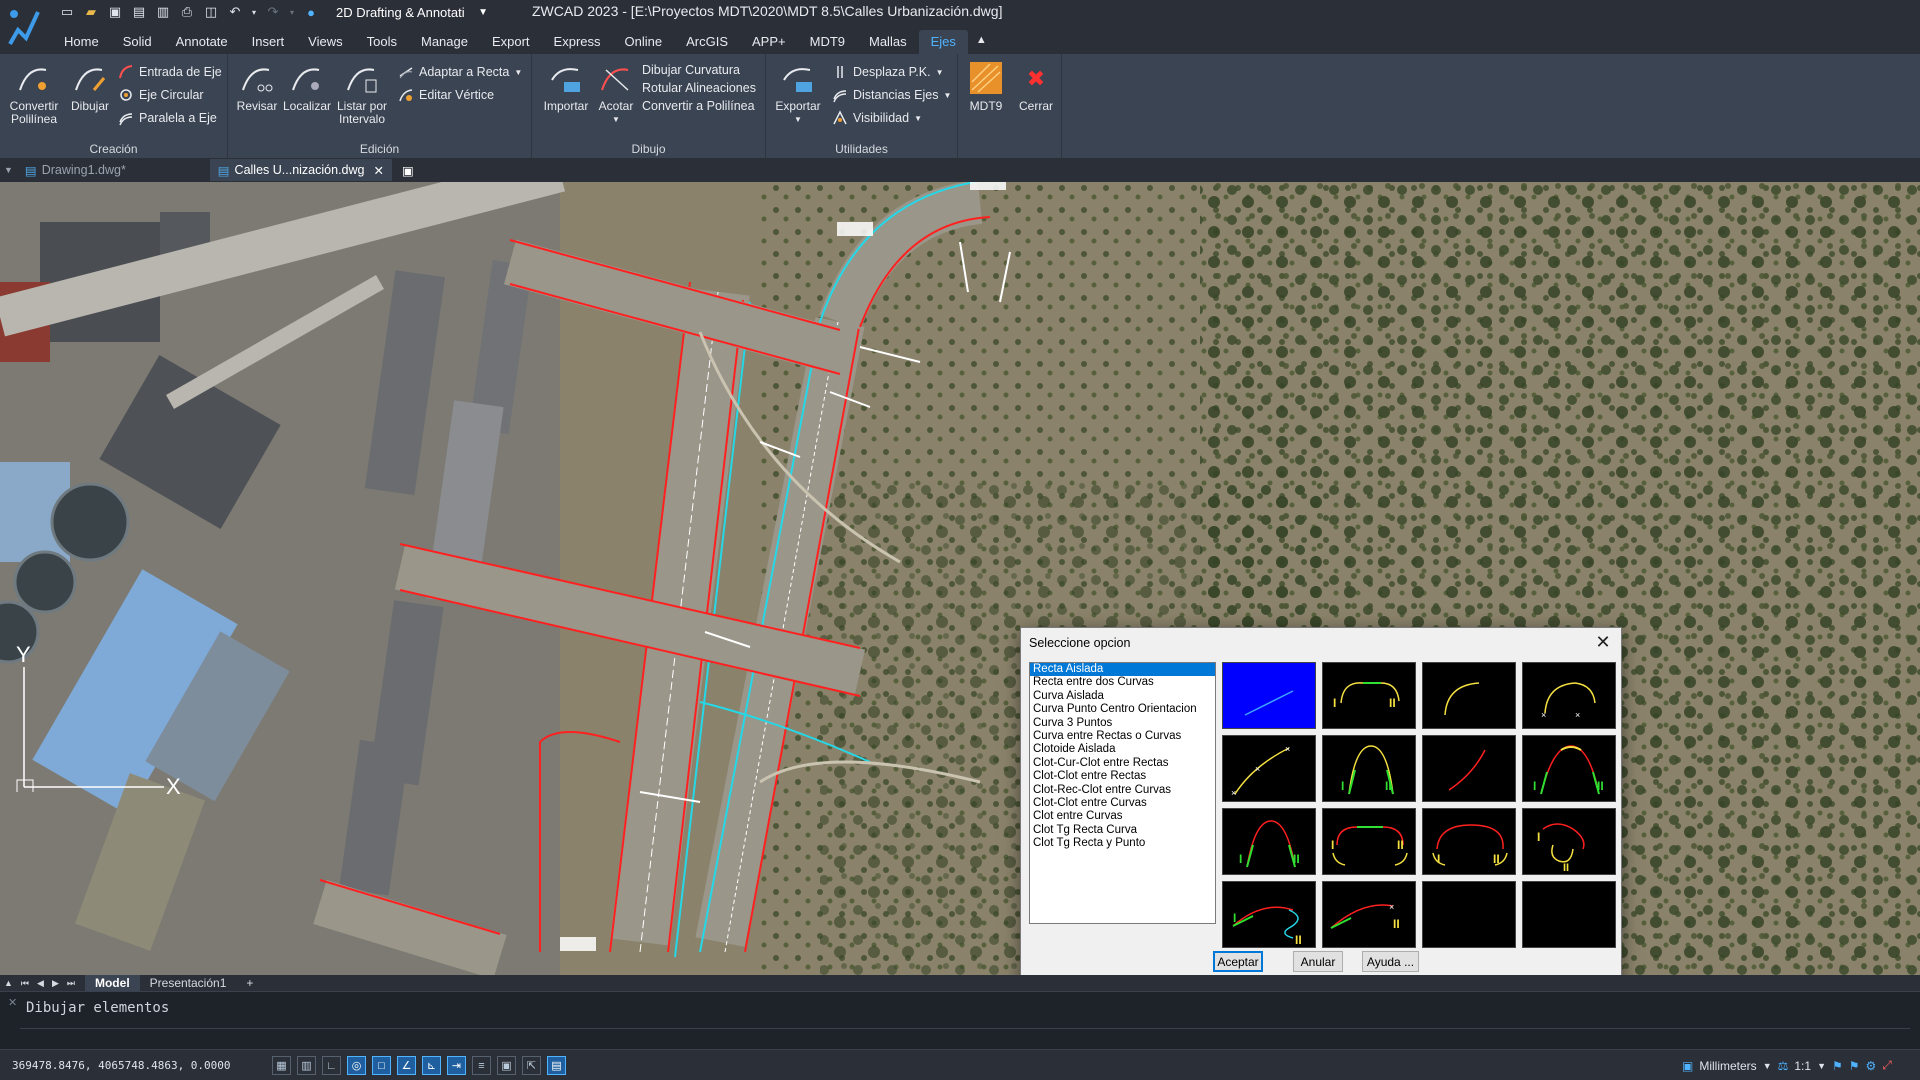 The width and height of the screenshot is (1920, 1080). Describe the element at coordinates (1369, 695) in the screenshot. I see `option-tile-recta-dos-curvas: I II` at that location.